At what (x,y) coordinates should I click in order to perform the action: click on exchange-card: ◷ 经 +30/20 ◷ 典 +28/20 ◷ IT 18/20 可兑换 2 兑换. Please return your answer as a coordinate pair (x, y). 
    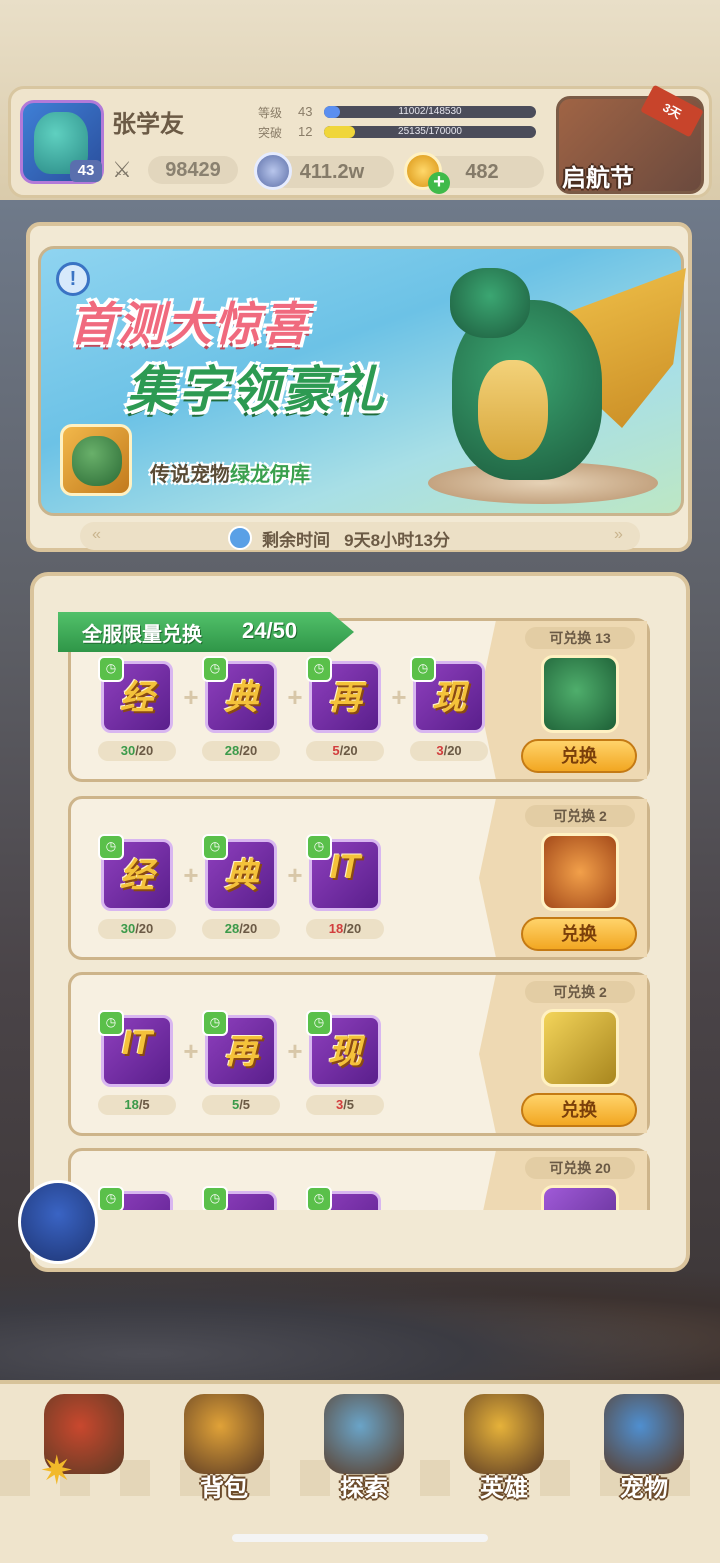
    Looking at the image, I should click on (359, 878).